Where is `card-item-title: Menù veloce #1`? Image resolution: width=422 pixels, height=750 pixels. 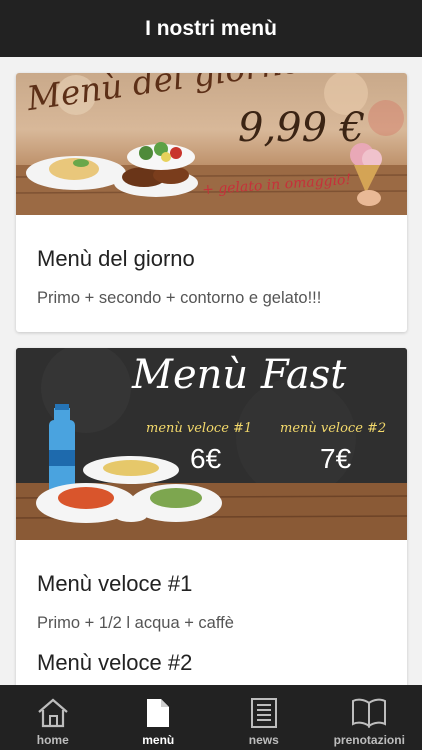 card-item-title: Menù veloce #1 is located at coordinates (115, 583).